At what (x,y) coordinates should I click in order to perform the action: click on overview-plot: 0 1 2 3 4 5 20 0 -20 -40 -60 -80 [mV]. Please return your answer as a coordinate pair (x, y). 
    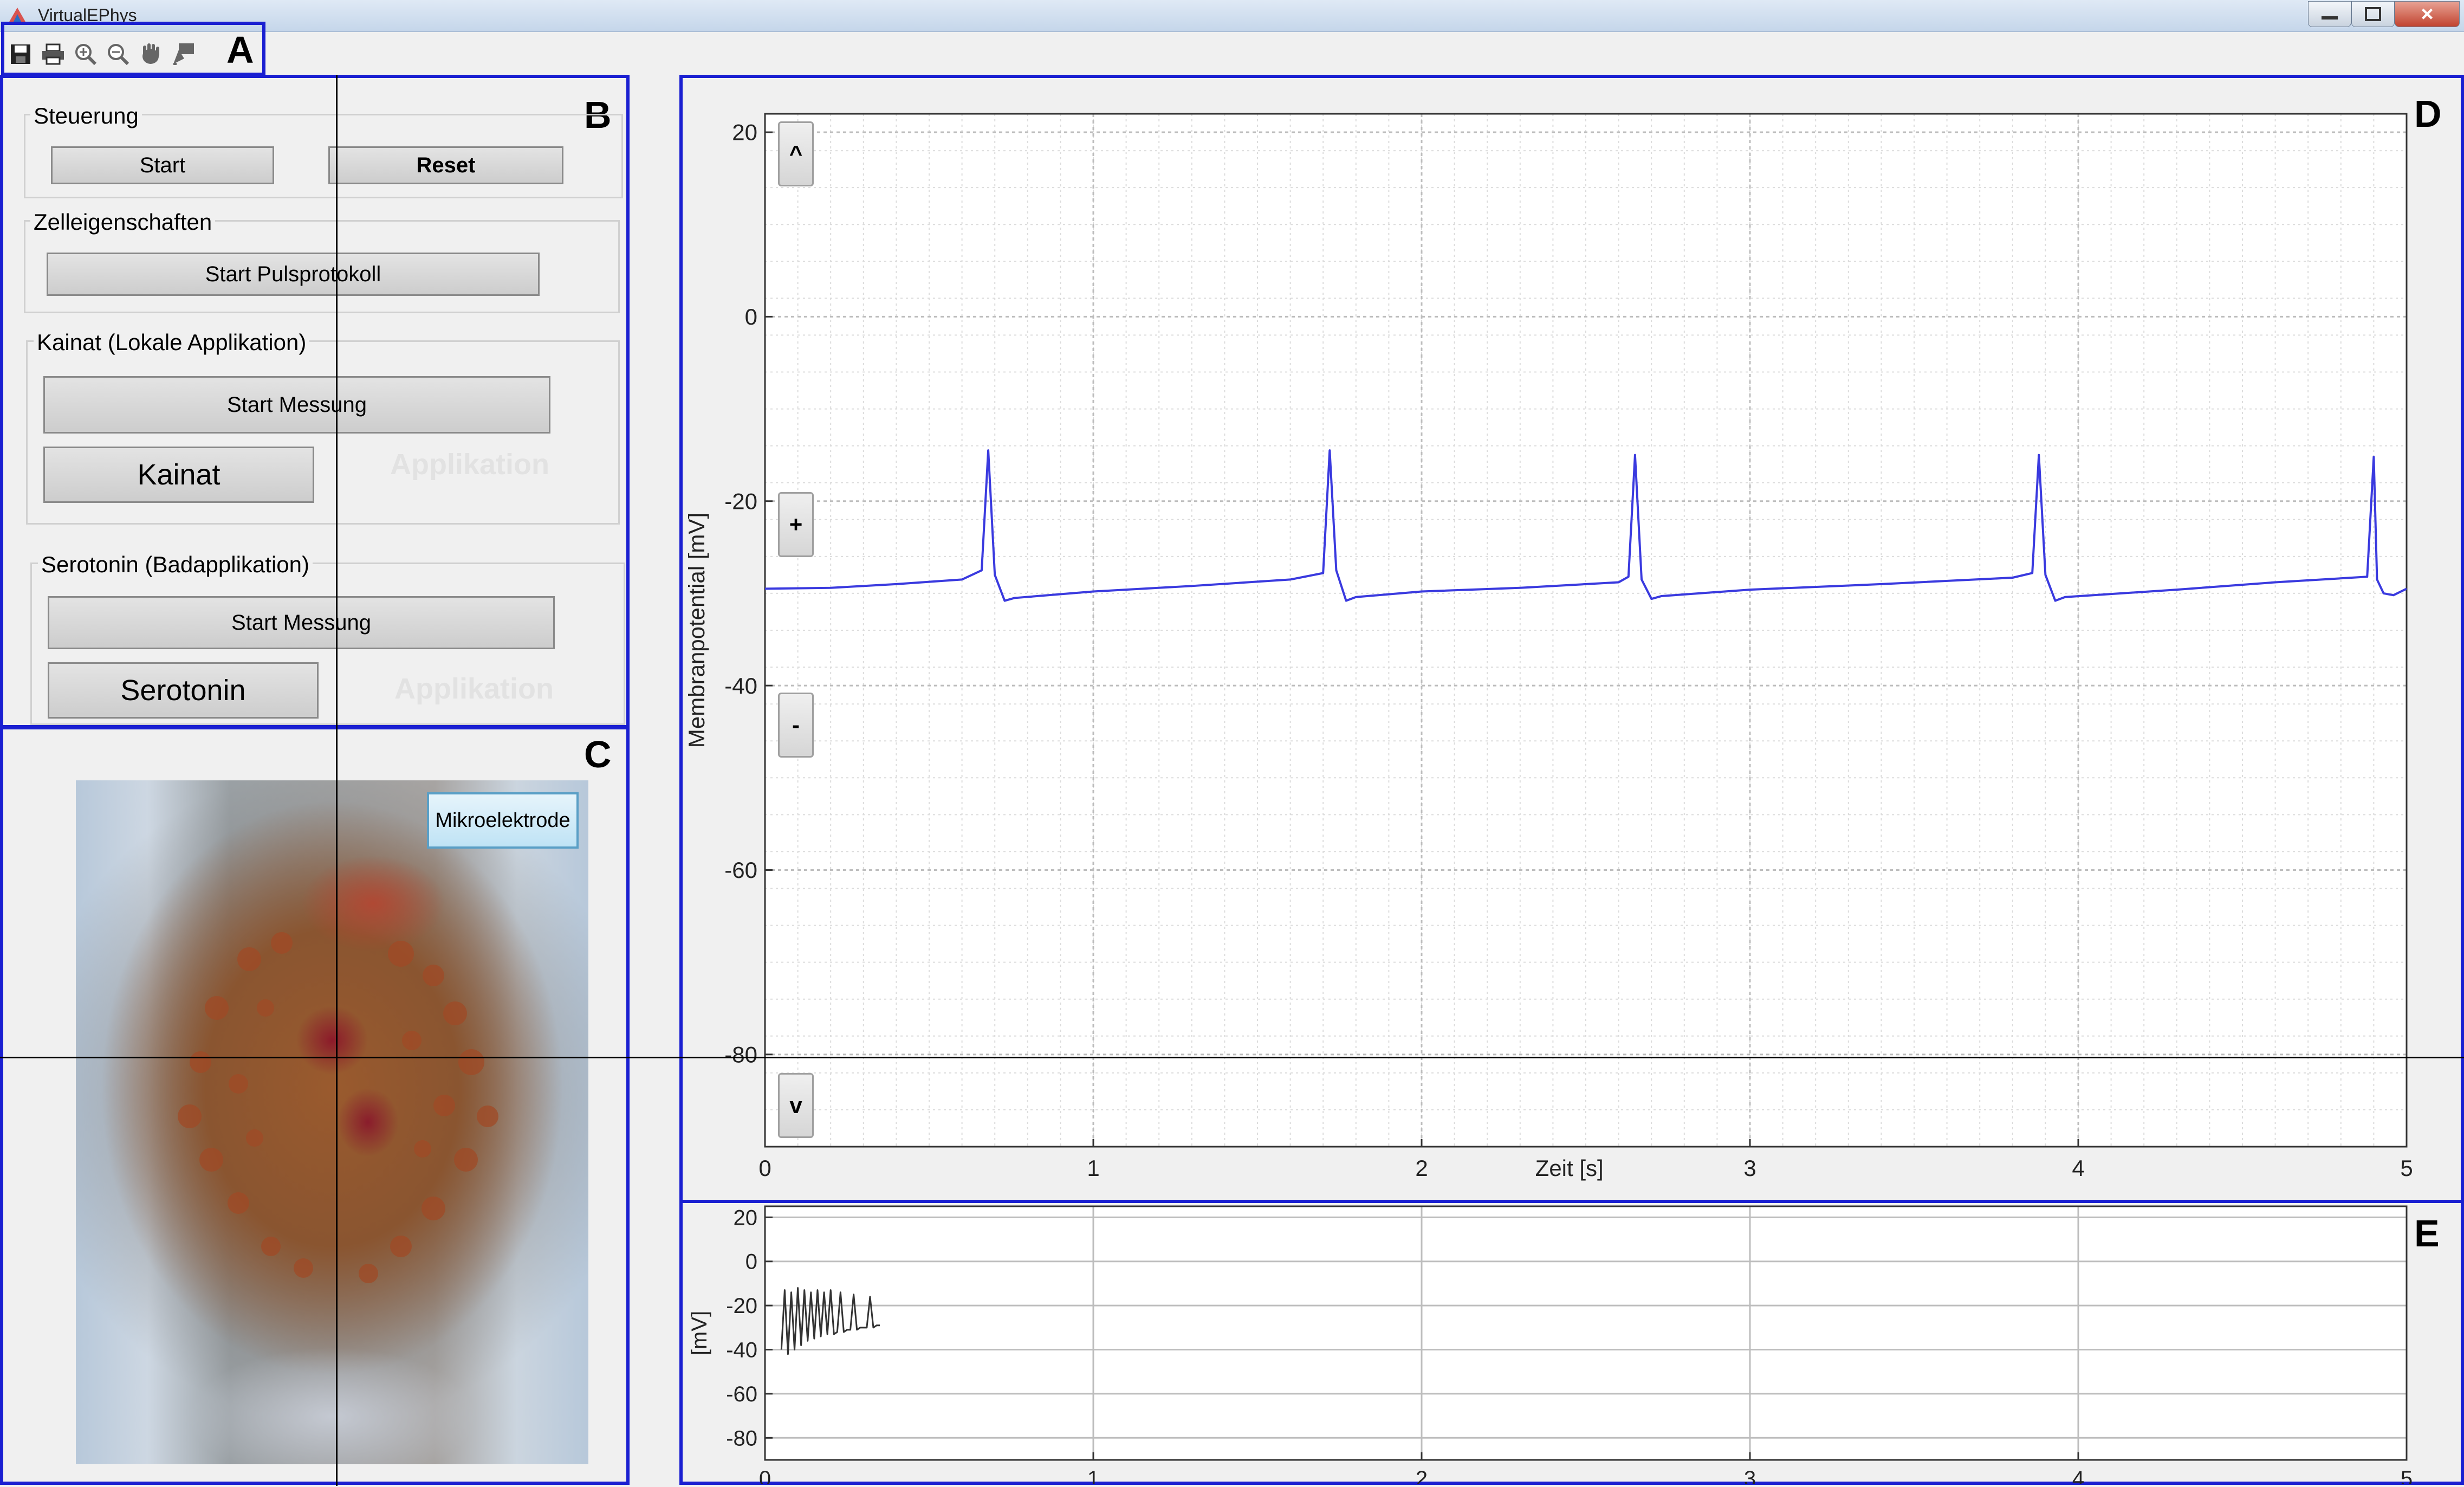
    Looking at the image, I should click on (1571, 1344).